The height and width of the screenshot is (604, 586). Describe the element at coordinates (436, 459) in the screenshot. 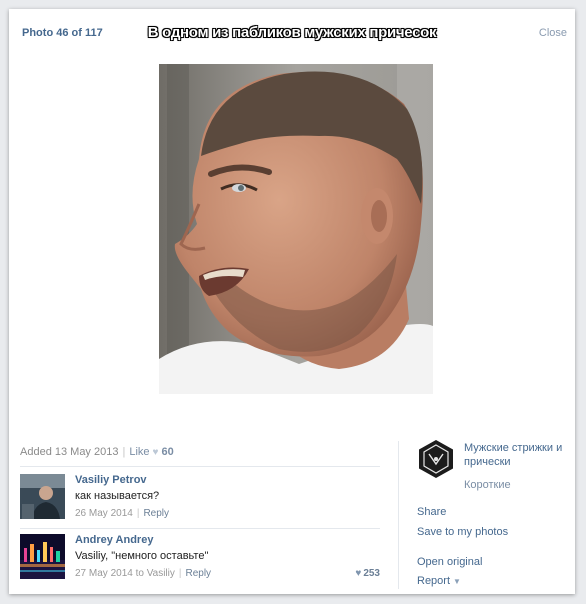

I see `group-logo-icon` at that location.